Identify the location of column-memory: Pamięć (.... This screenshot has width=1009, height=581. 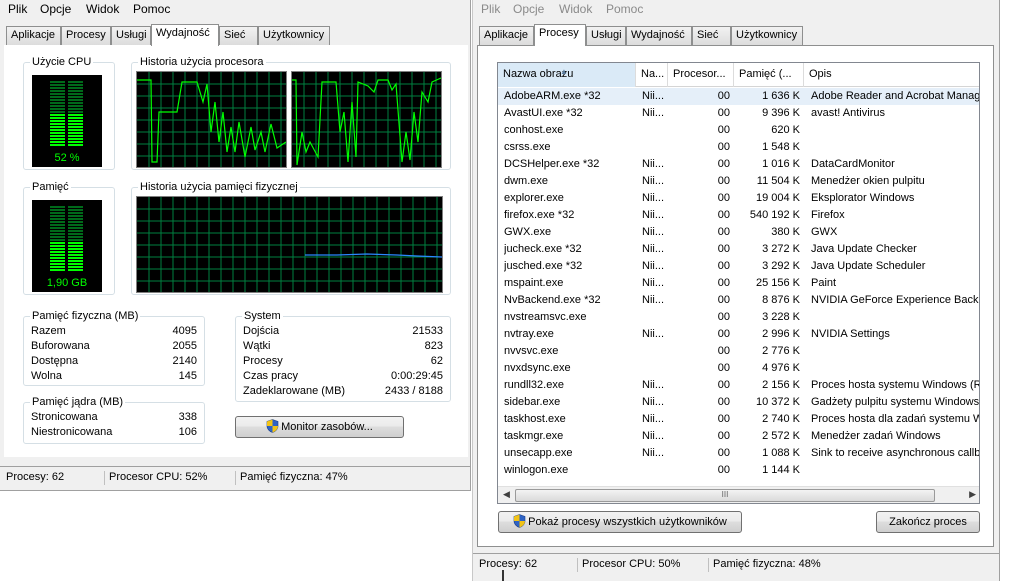
(769, 75).